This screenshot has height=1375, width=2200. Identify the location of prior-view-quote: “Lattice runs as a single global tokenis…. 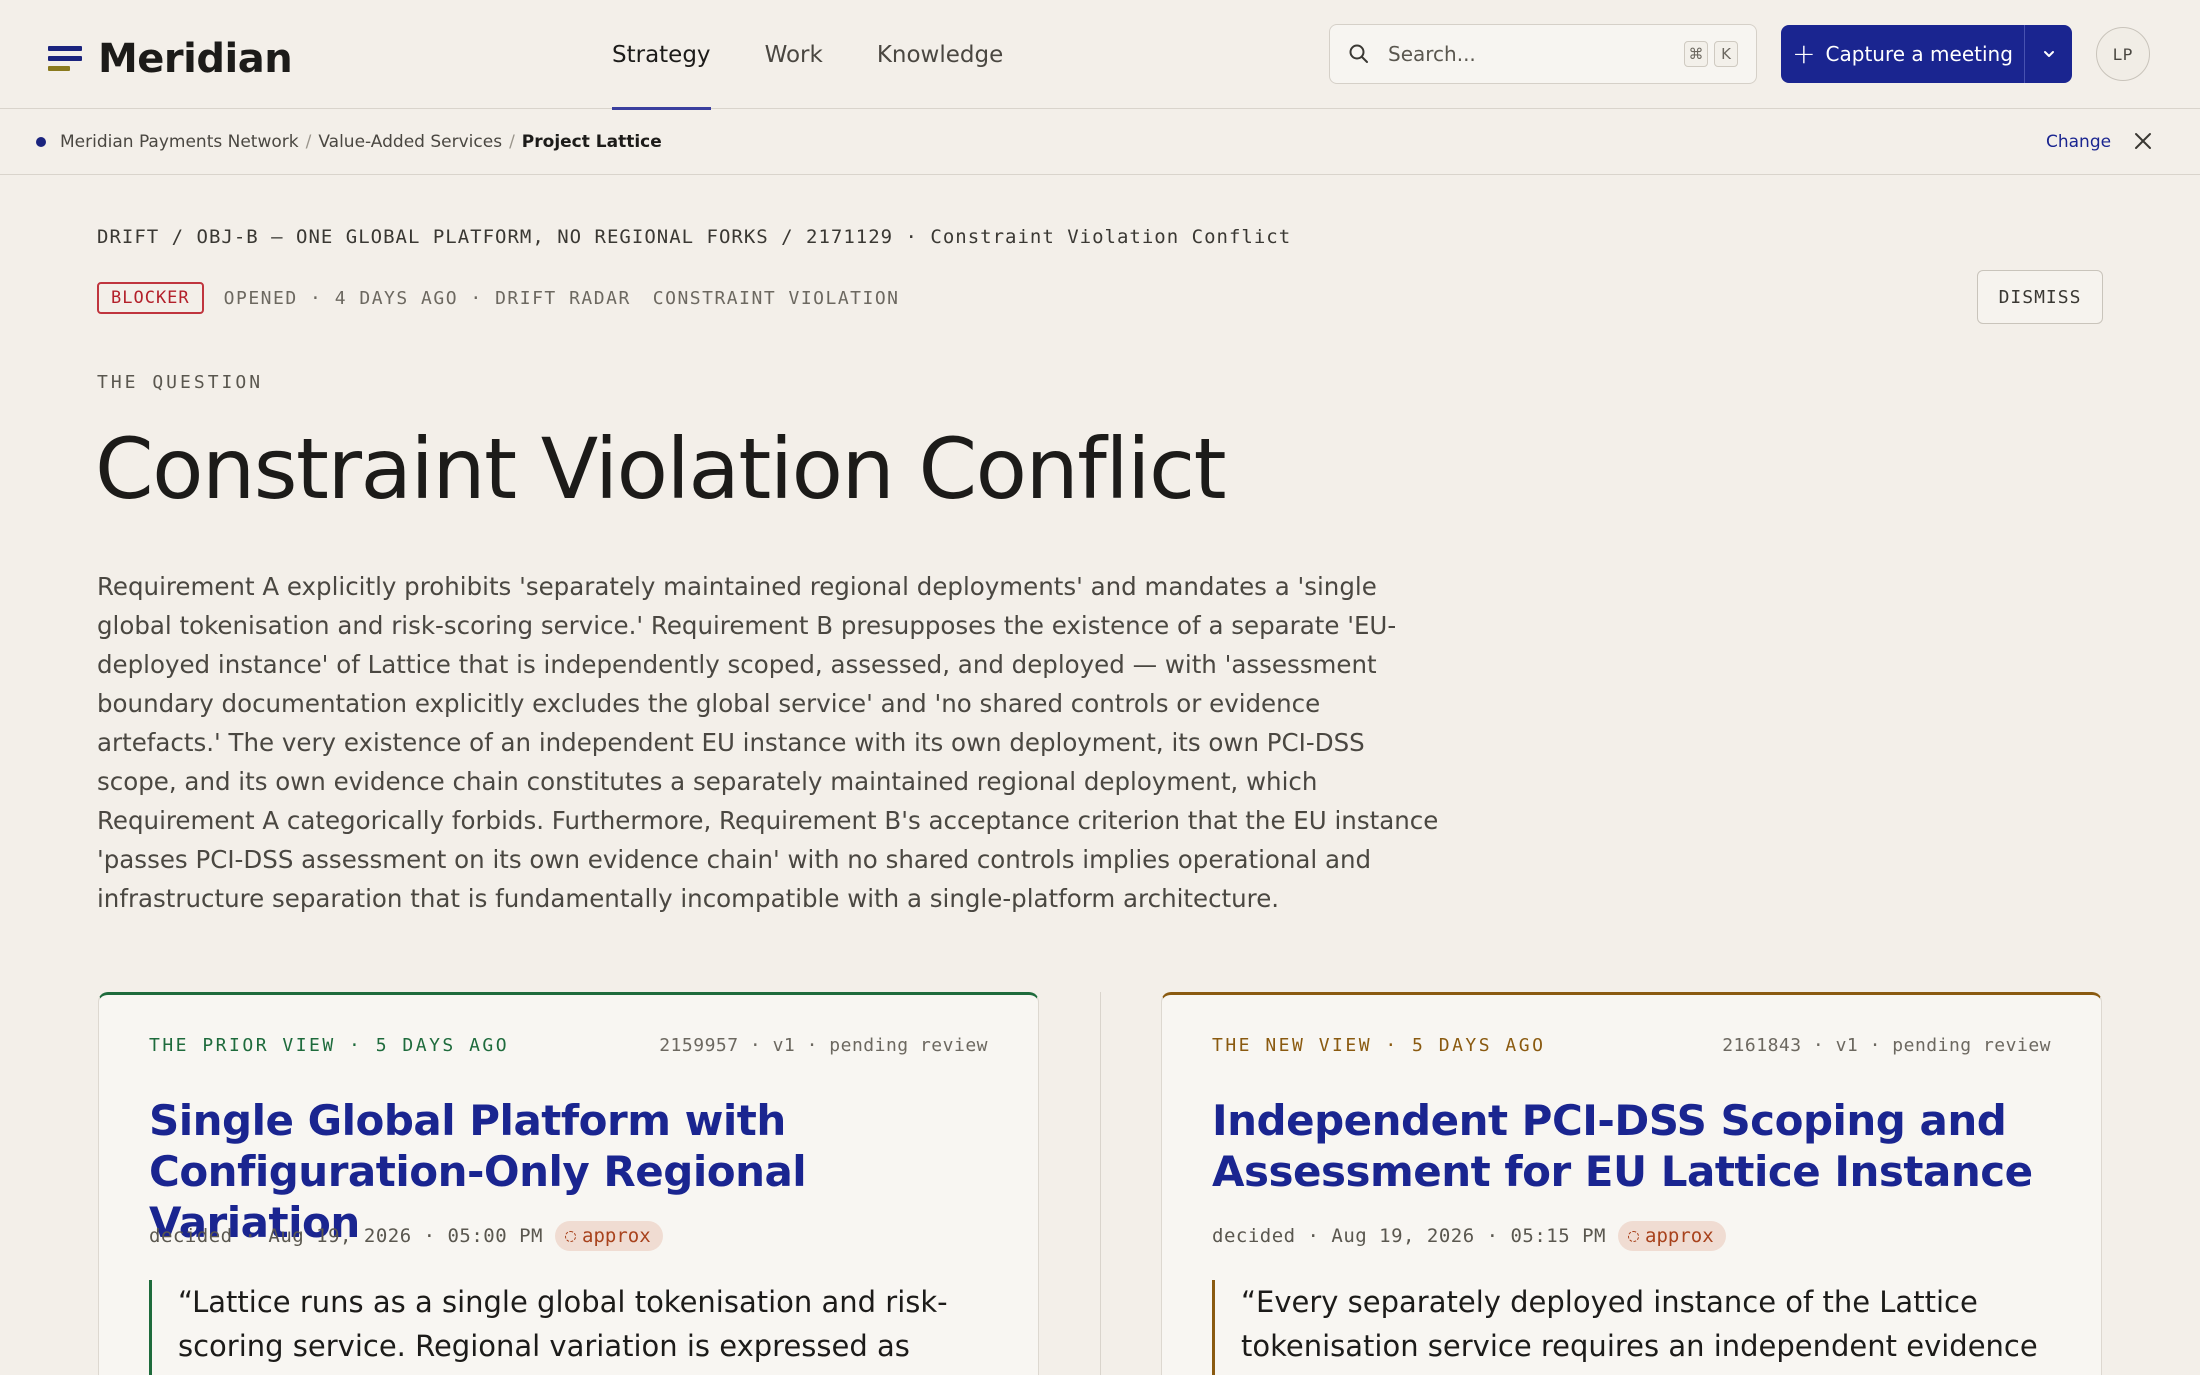
(564, 1327).